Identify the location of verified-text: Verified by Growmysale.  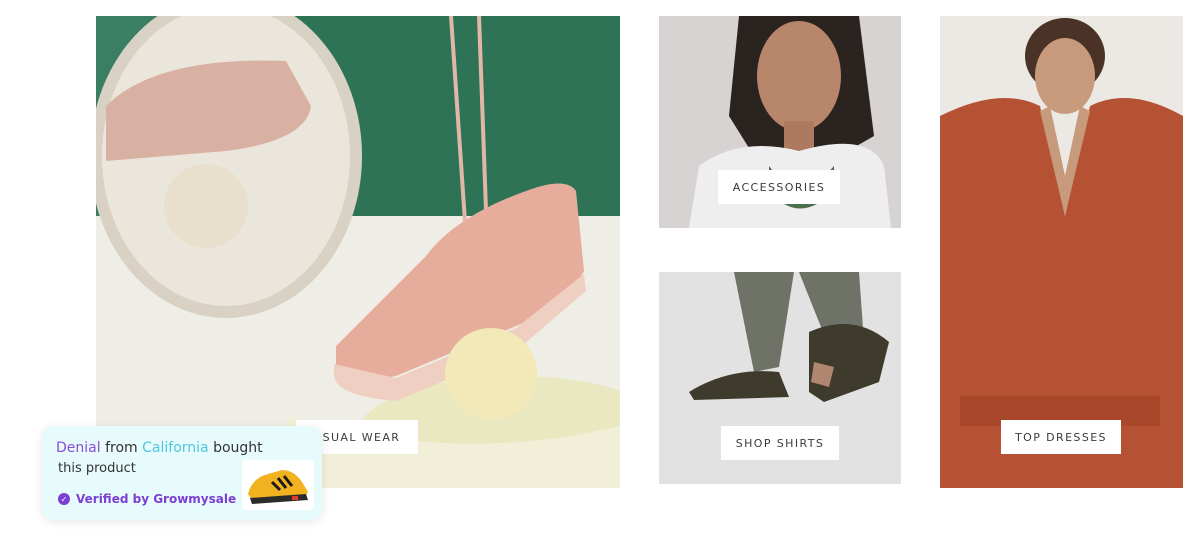
(156, 499).